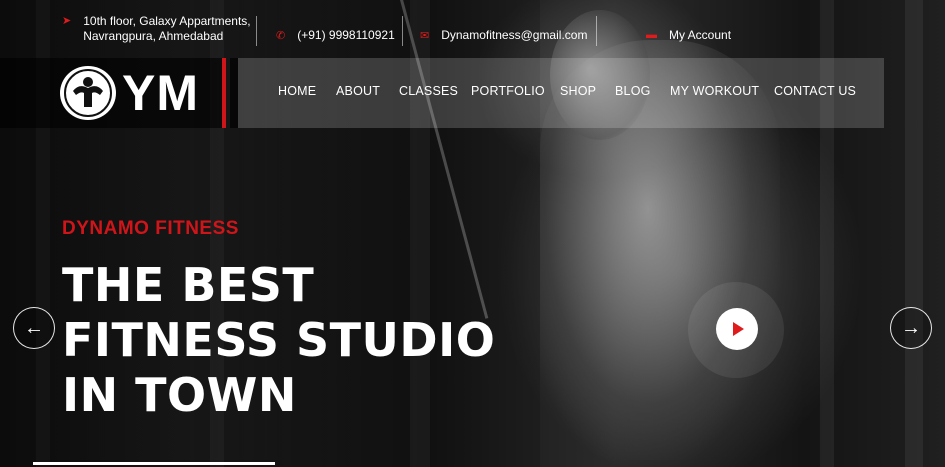 This screenshot has height=467, width=945. Describe the element at coordinates (714, 91) in the screenshot. I see `nav-my-workout: MY WORKOUT` at that location.